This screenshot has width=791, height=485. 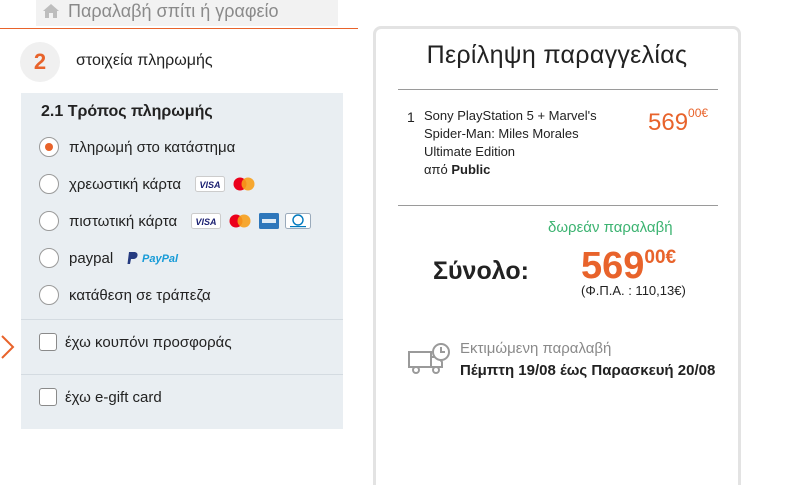 What do you see at coordinates (125, 184) in the screenshot?
I see `payment-option-label: χρεωστική κάρτα` at bounding box center [125, 184].